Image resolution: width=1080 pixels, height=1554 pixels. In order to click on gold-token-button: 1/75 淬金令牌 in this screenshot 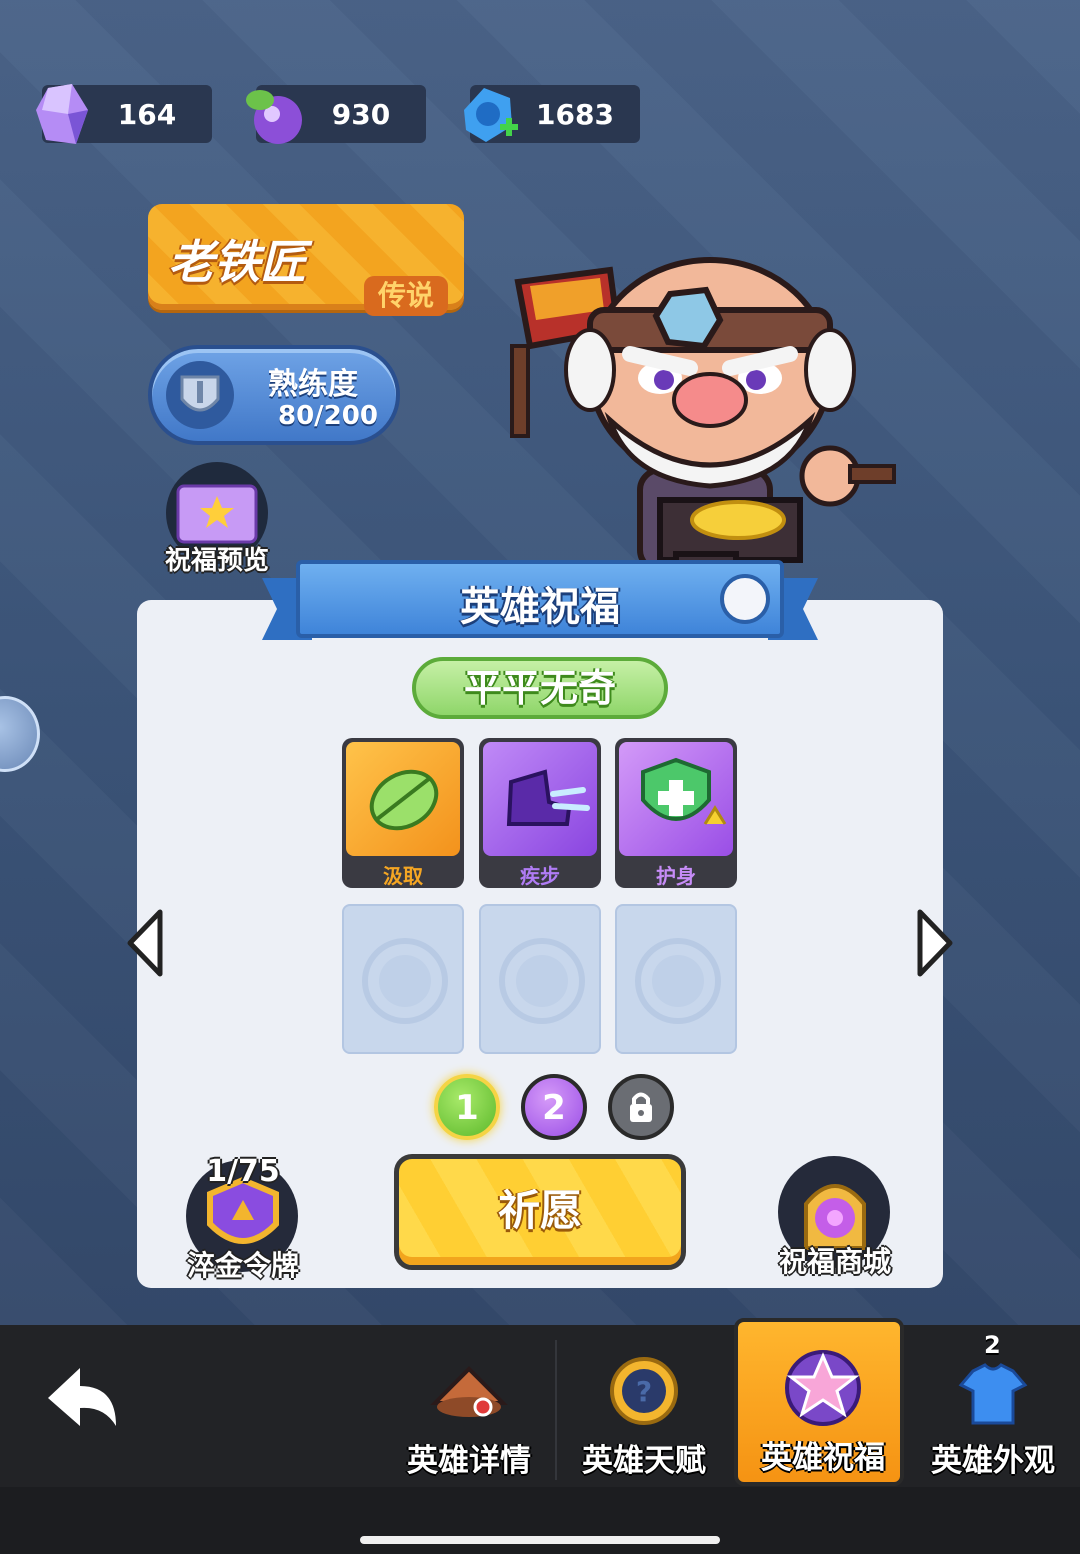, I will do `click(243, 1222)`.